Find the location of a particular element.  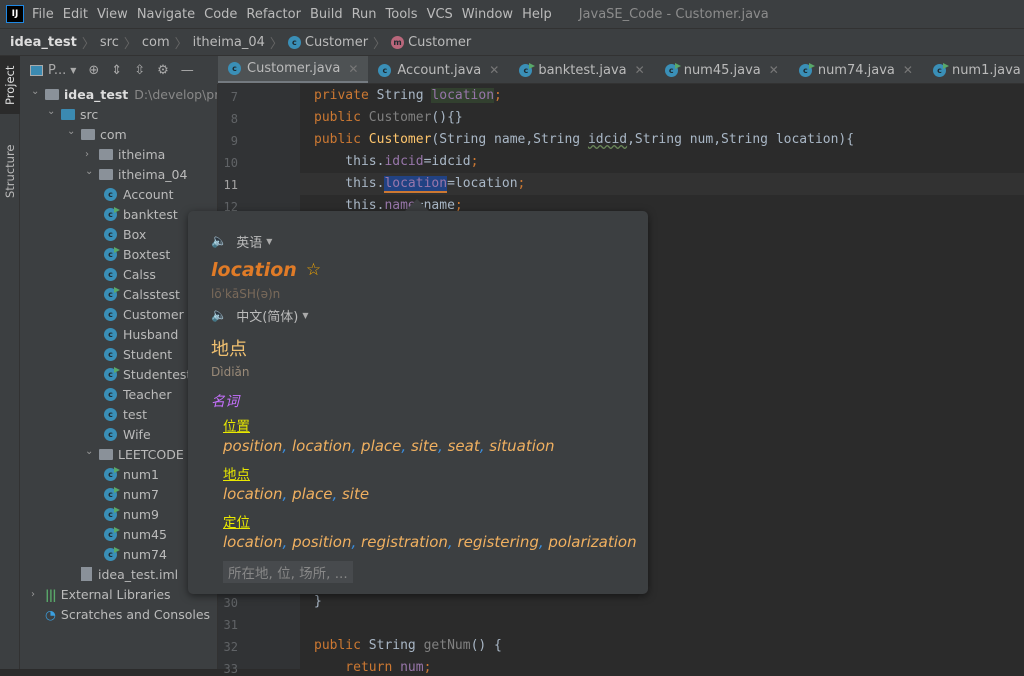

tab-banktest: c banktest.java ✕ is located at coordinates (581, 69).